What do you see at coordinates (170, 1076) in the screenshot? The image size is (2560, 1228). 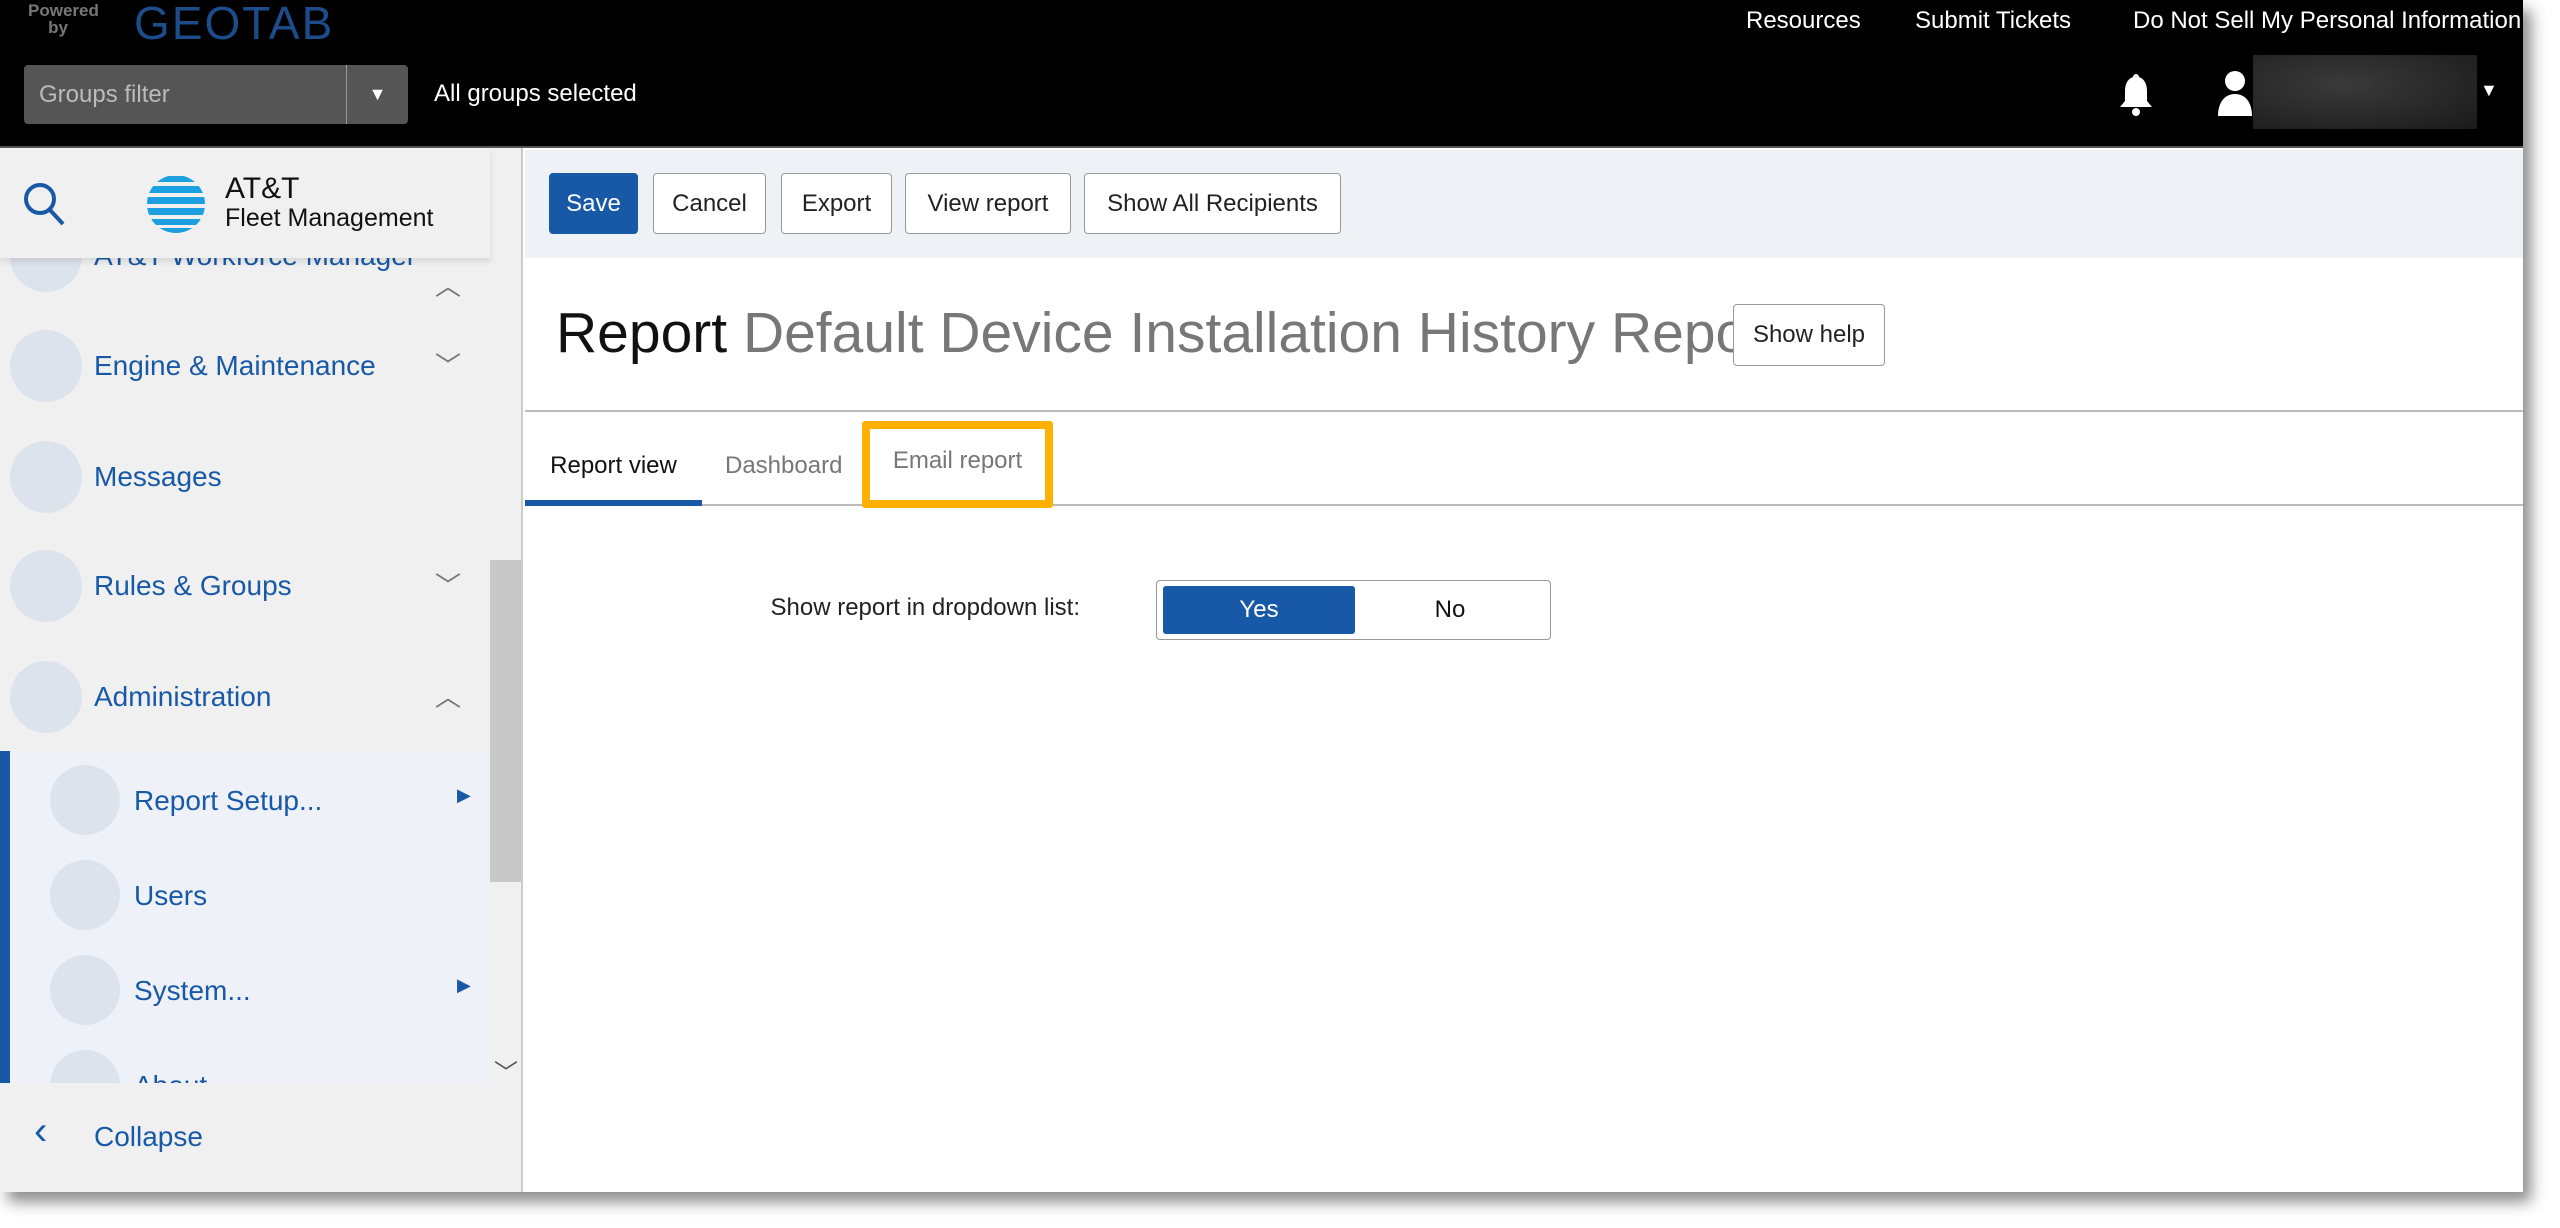 I see `sidebar-item-label: About` at bounding box center [170, 1076].